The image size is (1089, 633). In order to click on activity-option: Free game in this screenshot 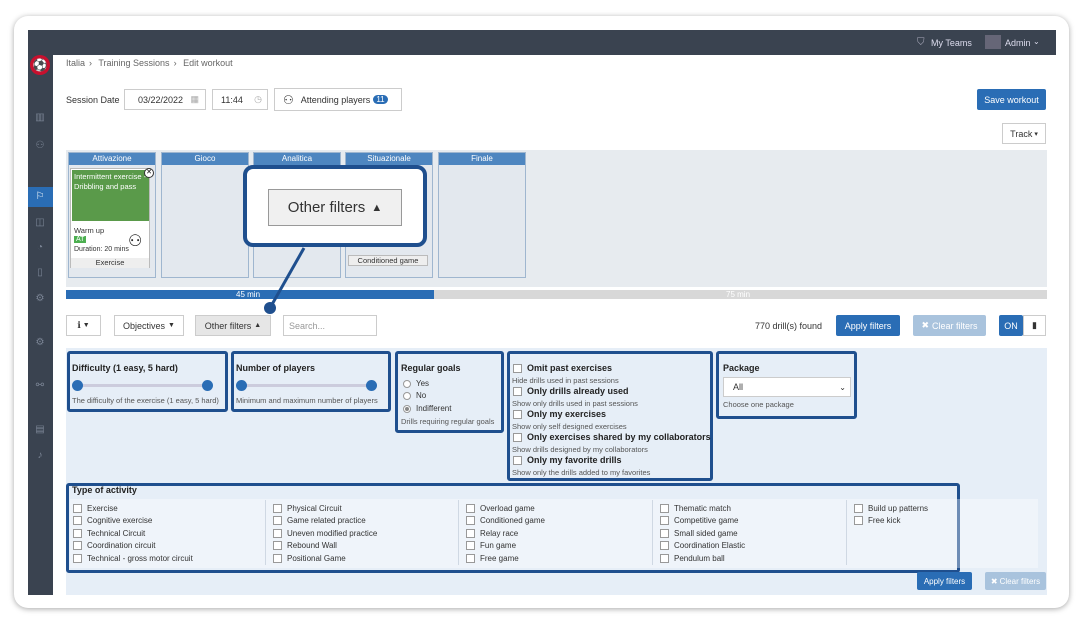, I will do `click(492, 559)`.